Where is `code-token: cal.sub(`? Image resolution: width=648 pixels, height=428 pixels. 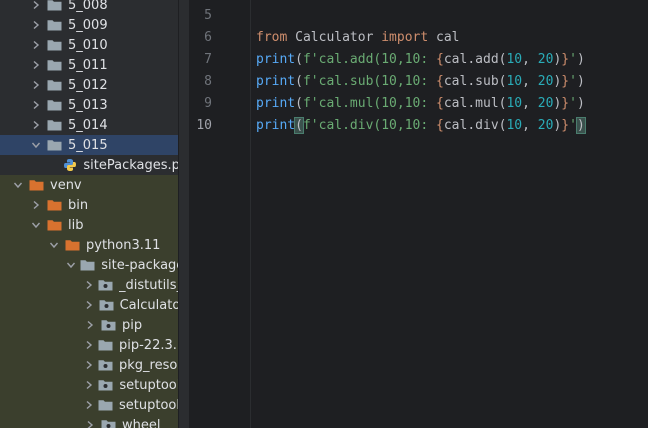 code-token: cal.sub( is located at coordinates (475, 81).